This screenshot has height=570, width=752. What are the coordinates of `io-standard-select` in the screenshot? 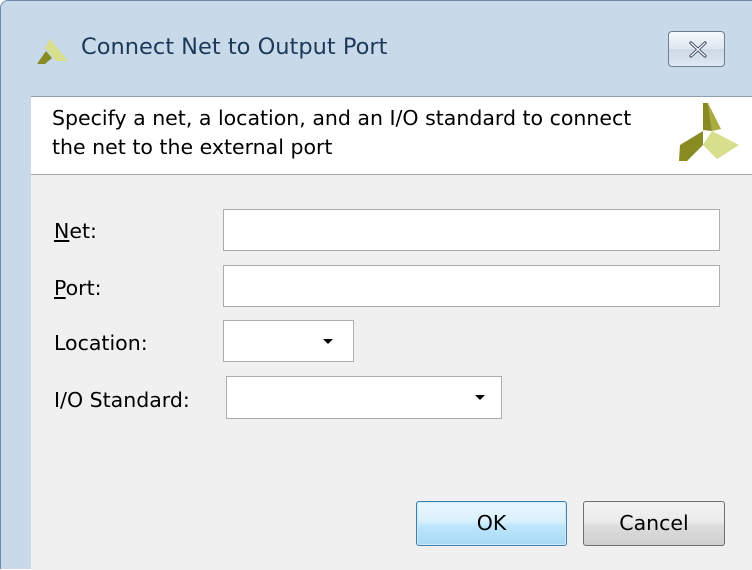 It's located at (364, 397).